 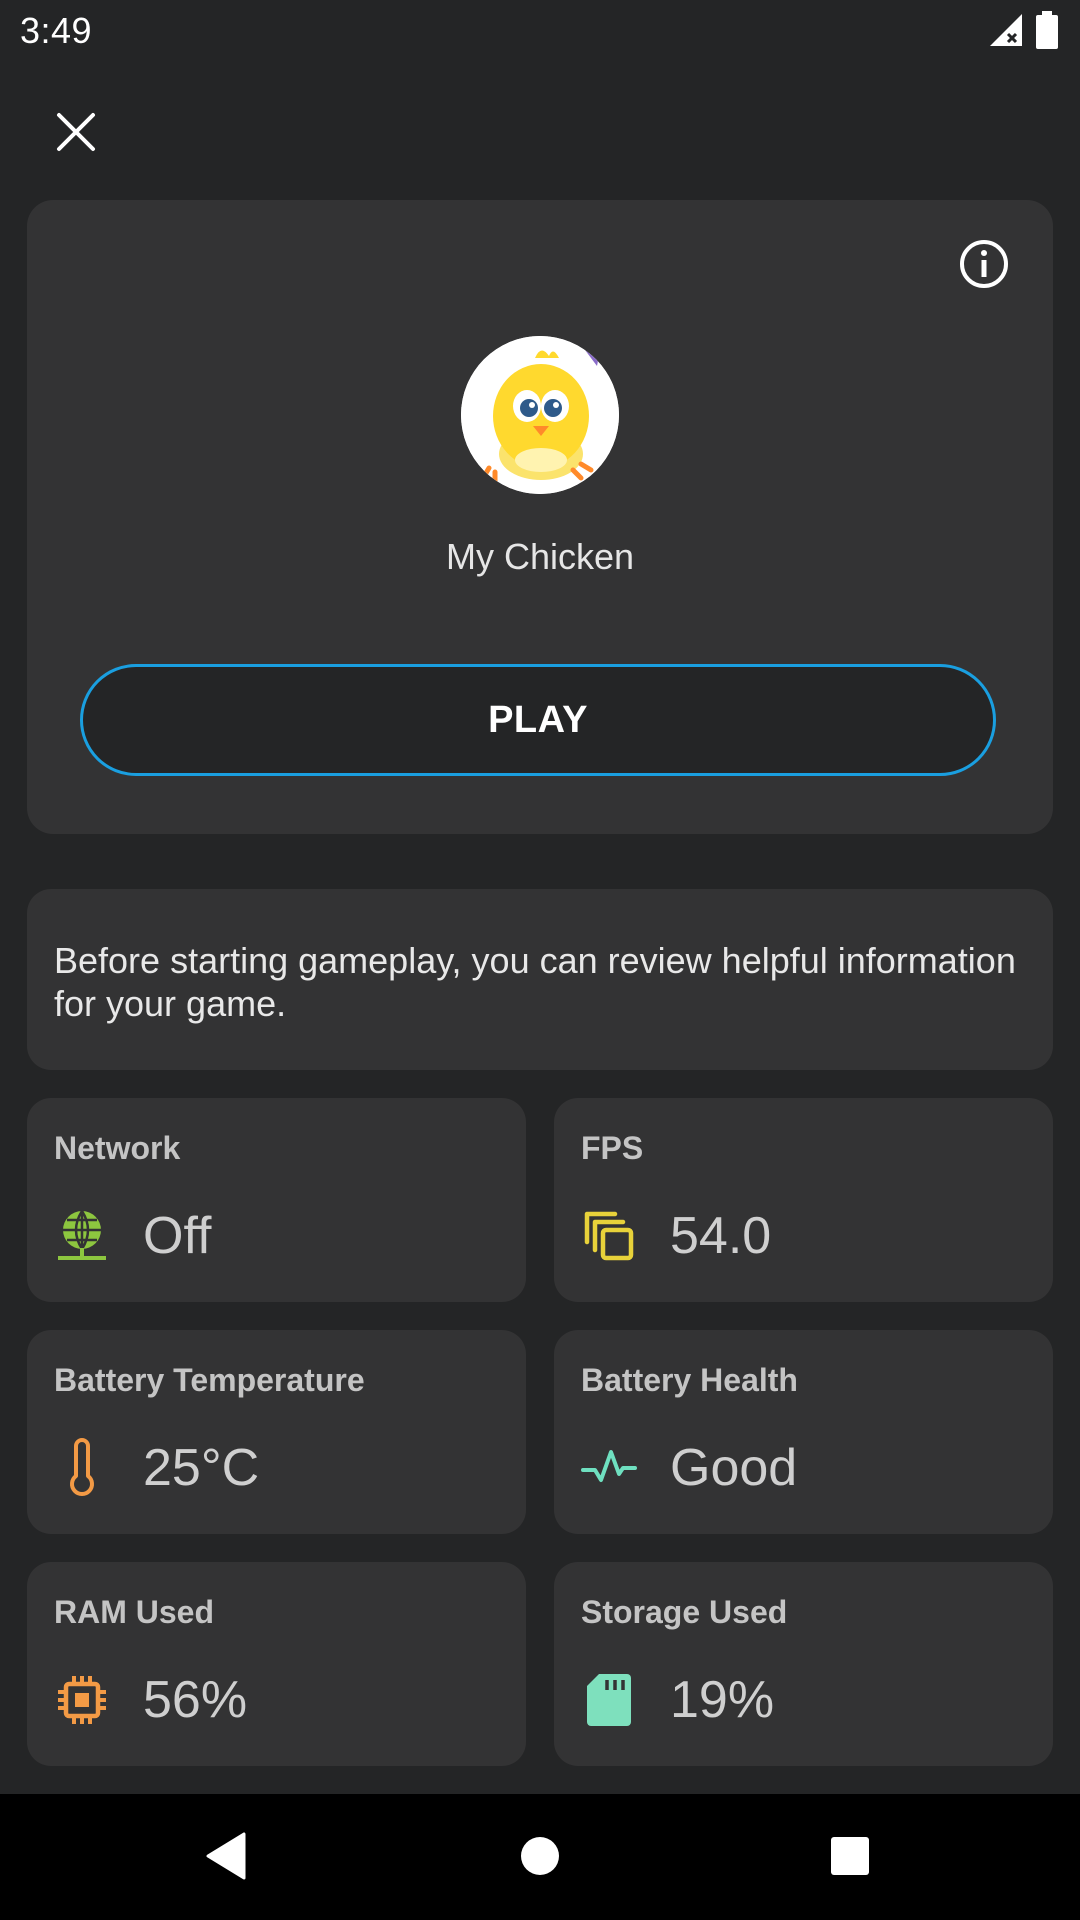 What do you see at coordinates (609, 1700) in the screenshot?
I see `sd-card-icon` at bounding box center [609, 1700].